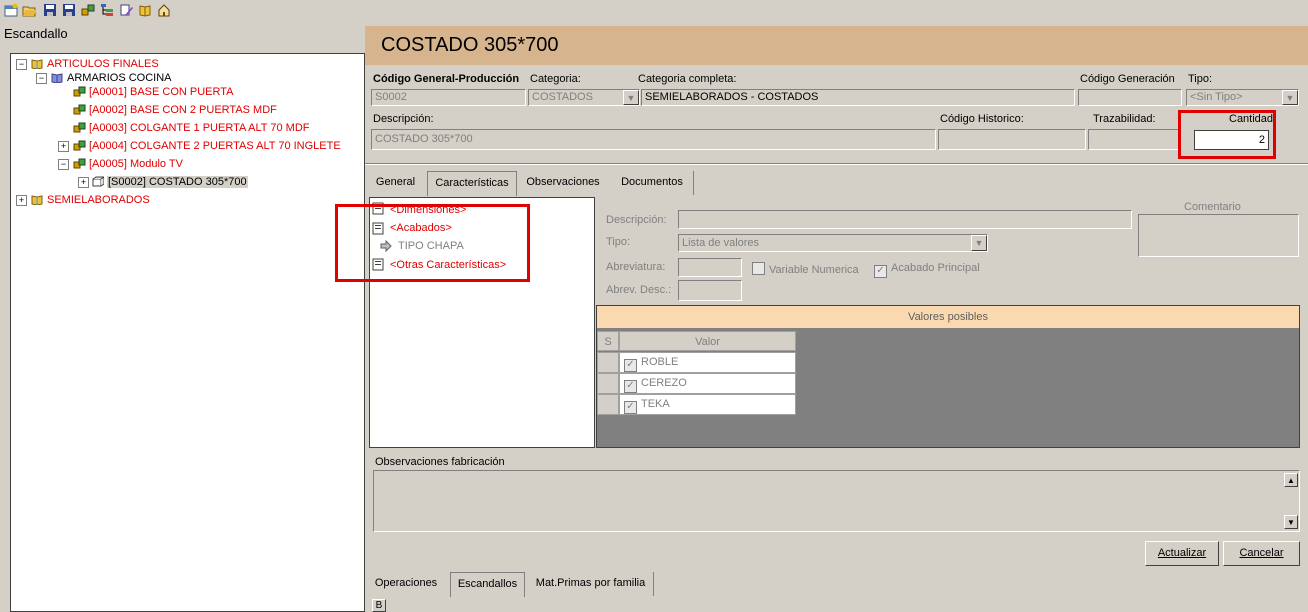 Image resolution: width=1308 pixels, height=612 pixels. I want to click on table-row: ✓ TEKA, so click(707, 404).